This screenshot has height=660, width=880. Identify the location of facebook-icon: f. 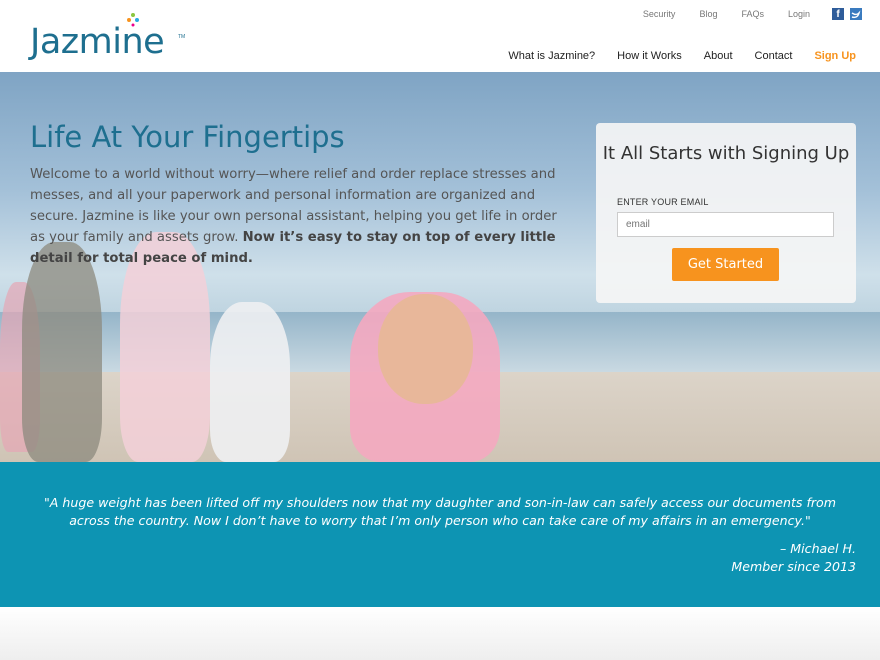
(838, 14).